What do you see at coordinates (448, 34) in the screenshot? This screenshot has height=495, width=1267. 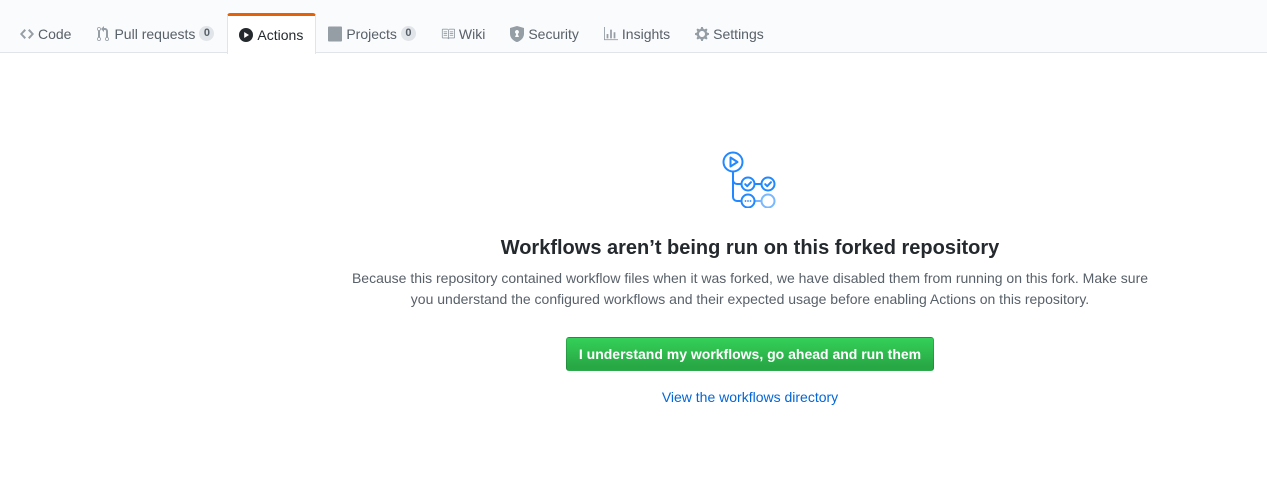 I see `book-icon` at bounding box center [448, 34].